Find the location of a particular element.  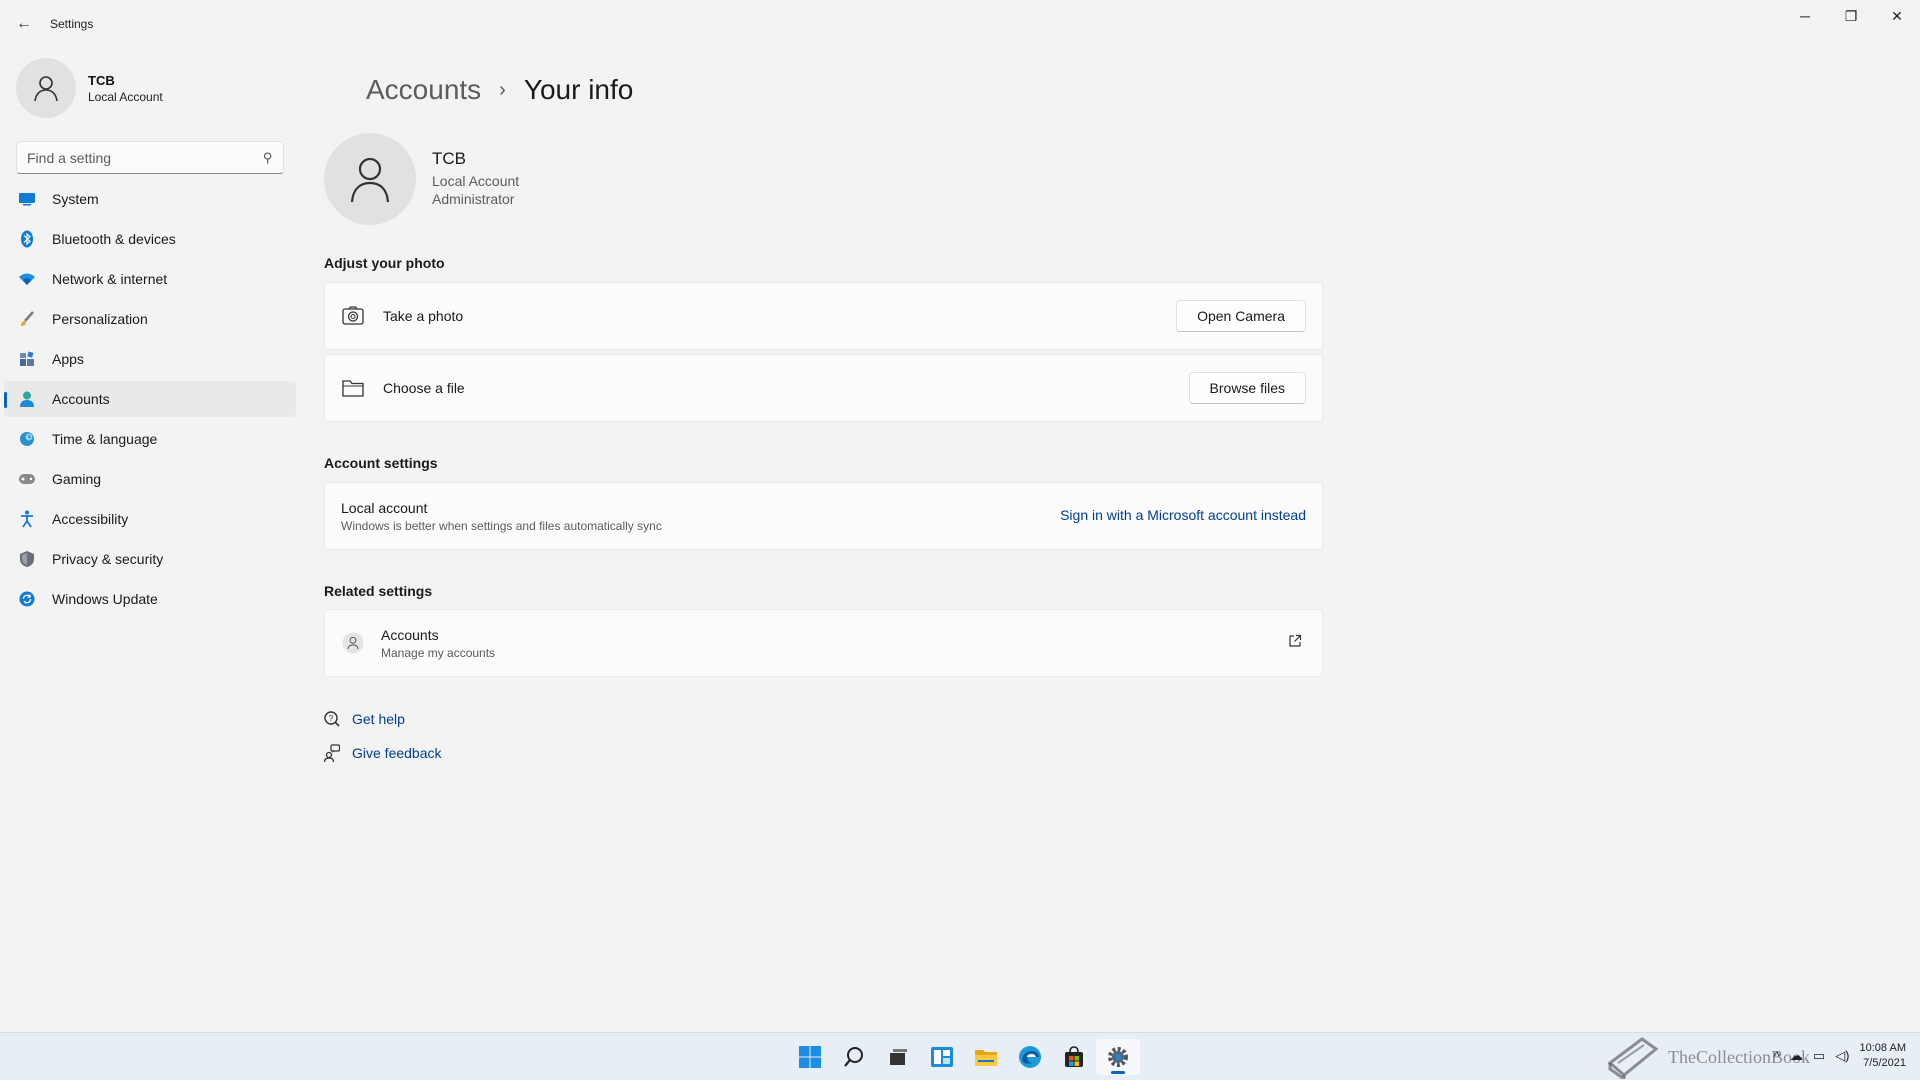

file-explorer-icon is located at coordinates (986, 1058).